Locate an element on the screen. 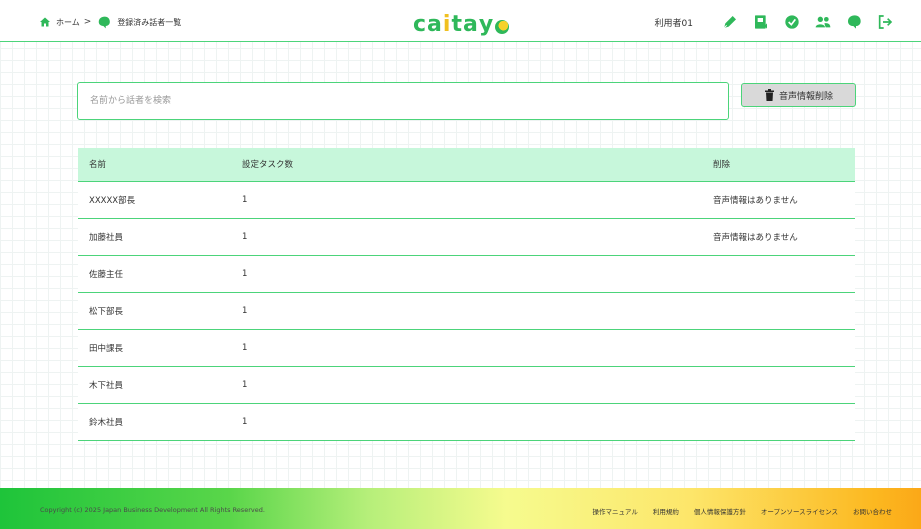  speech-head-icon is located at coordinates (105, 22).